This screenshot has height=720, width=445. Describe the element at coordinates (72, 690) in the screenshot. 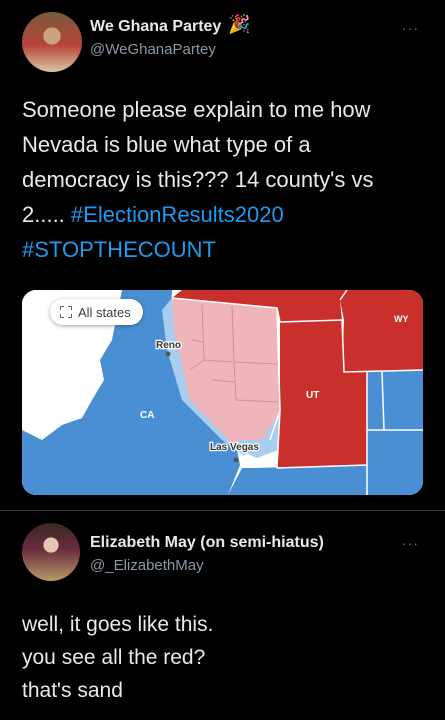

I see `tweet-text-line: that's sand` at that location.